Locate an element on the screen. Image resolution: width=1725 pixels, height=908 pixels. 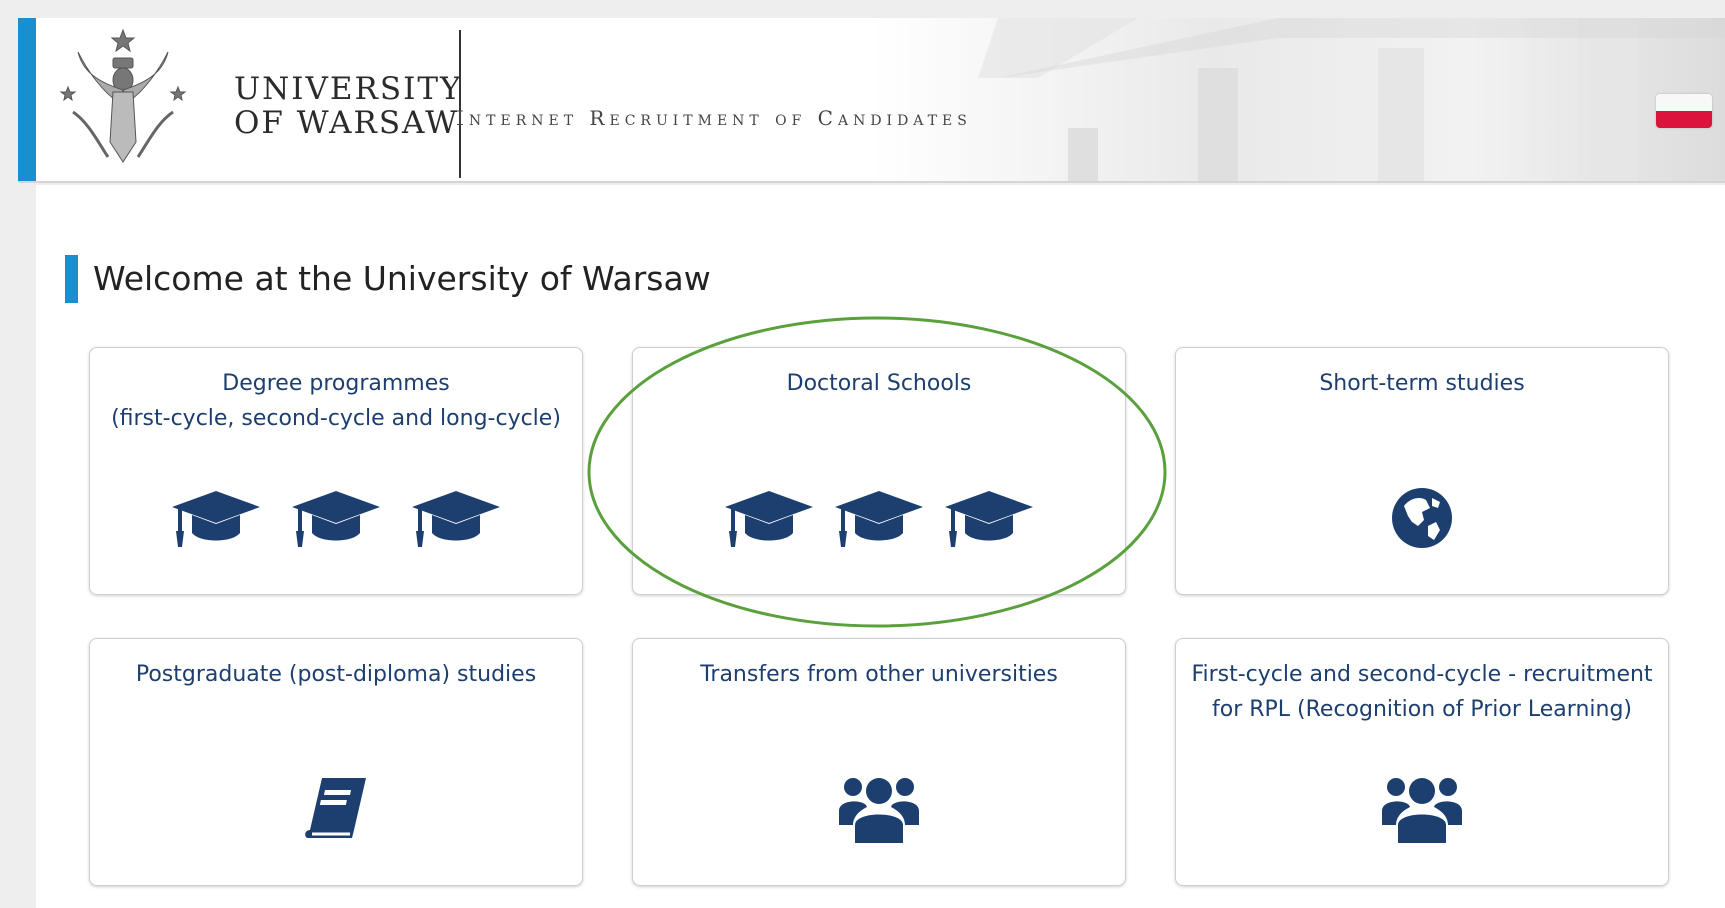
card-short-term-studies: Short-term studies is located at coordinates (1422, 471).